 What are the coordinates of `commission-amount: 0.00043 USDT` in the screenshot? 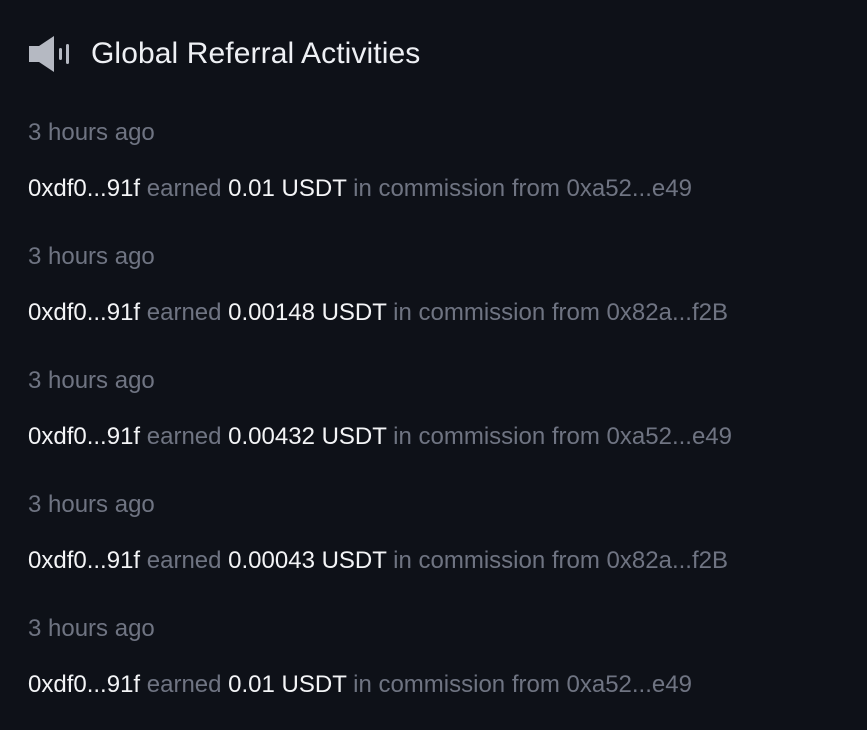 It's located at (307, 560).